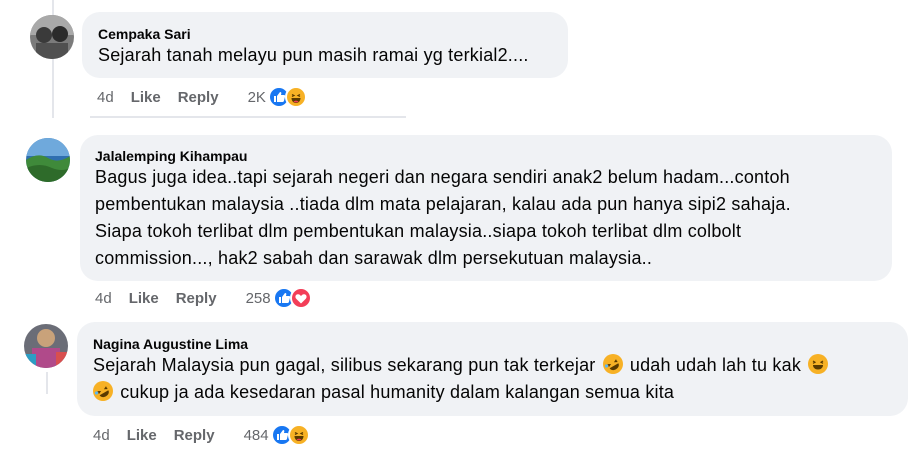  I want to click on comment-author: Cempaka Sari, so click(144, 34).